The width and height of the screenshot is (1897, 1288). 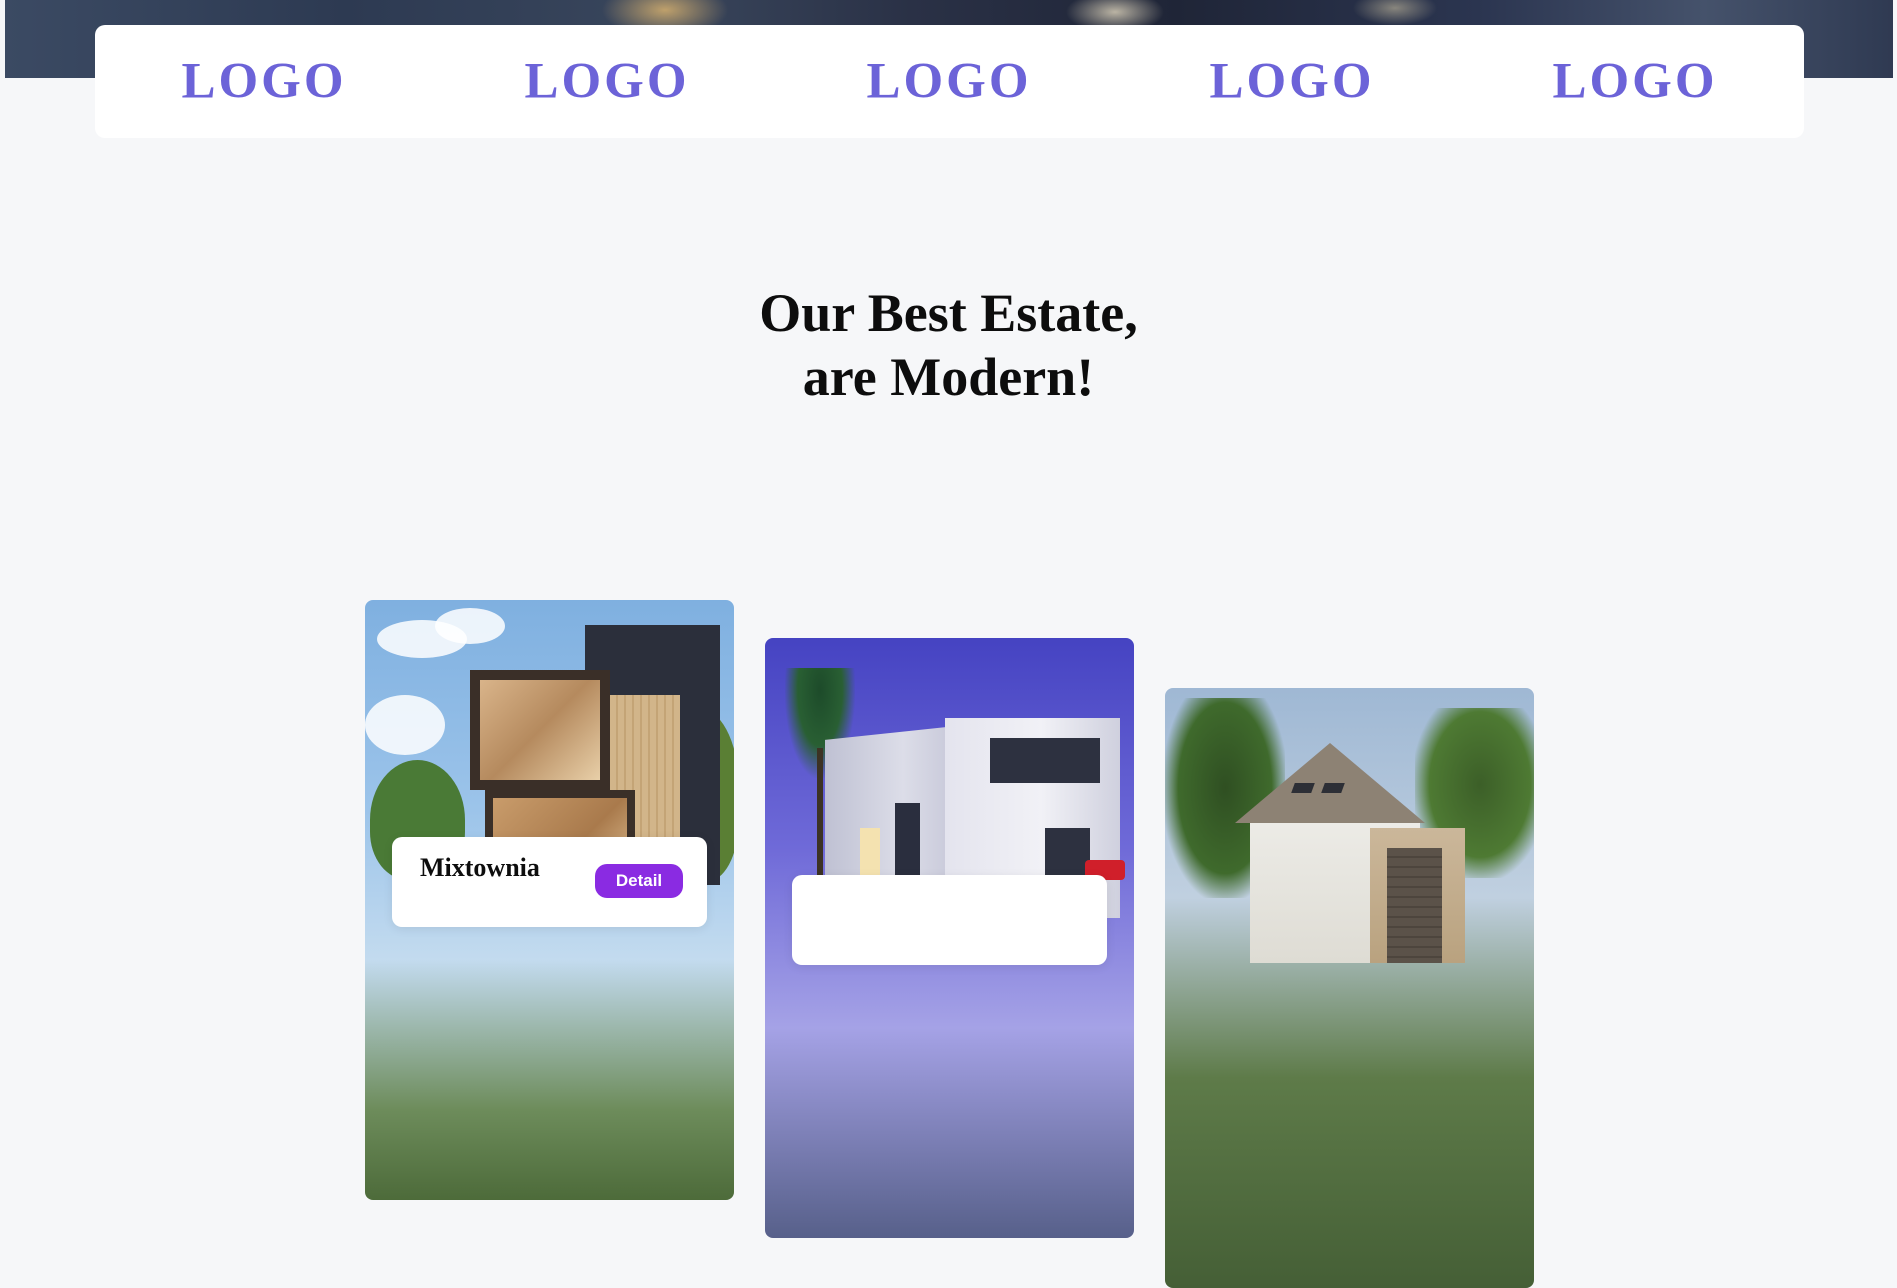 I want to click on section-title-line-1: Our Best Estate,, so click(x=948, y=313).